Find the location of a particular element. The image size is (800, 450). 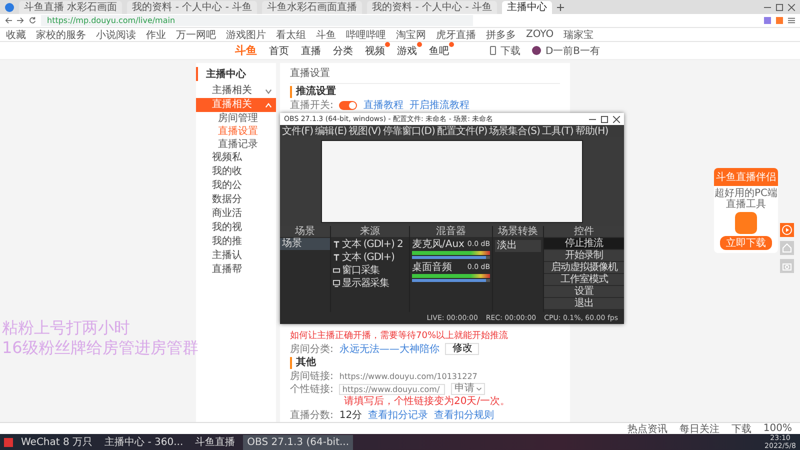

play-icon is located at coordinates (787, 230).